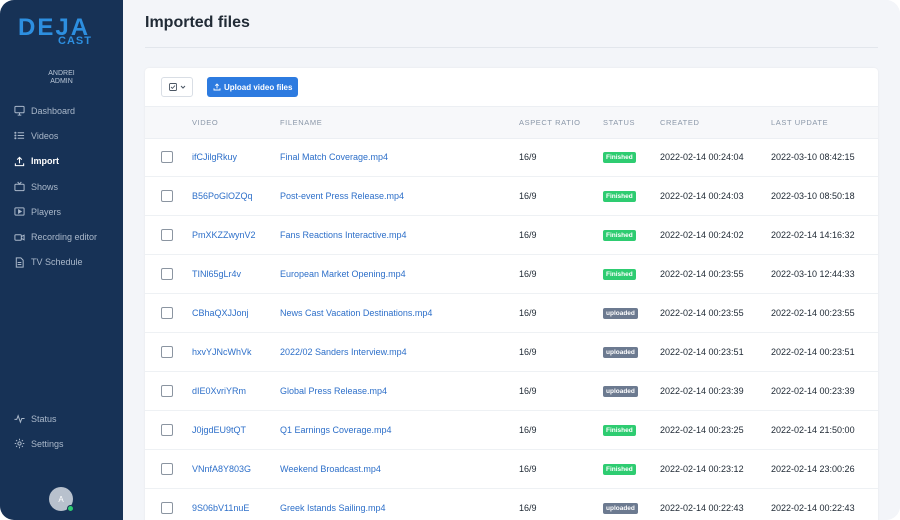 The width and height of the screenshot is (900, 520). I want to click on bulk-select-dropdown, so click(177, 87).